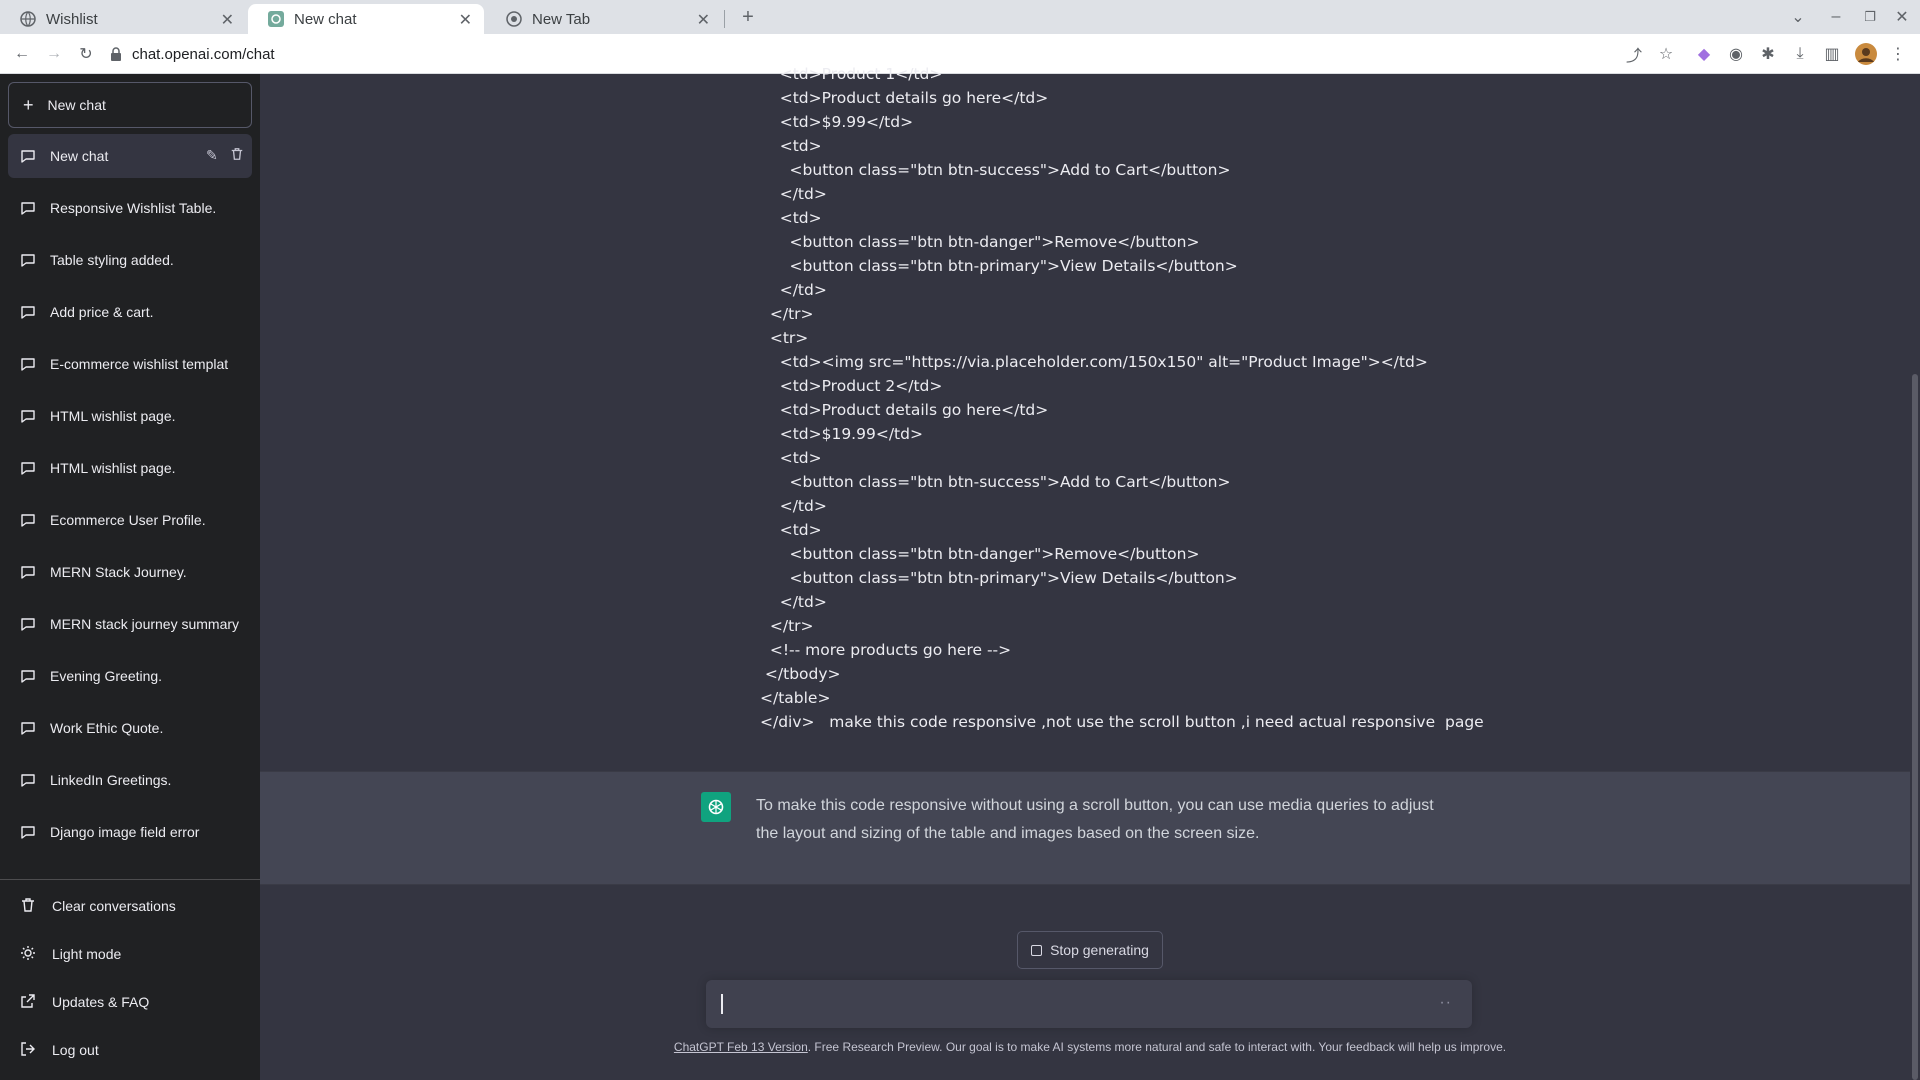 The image size is (1920, 1080). I want to click on conversation-label: MERN stack journey summary, so click(145, 624).